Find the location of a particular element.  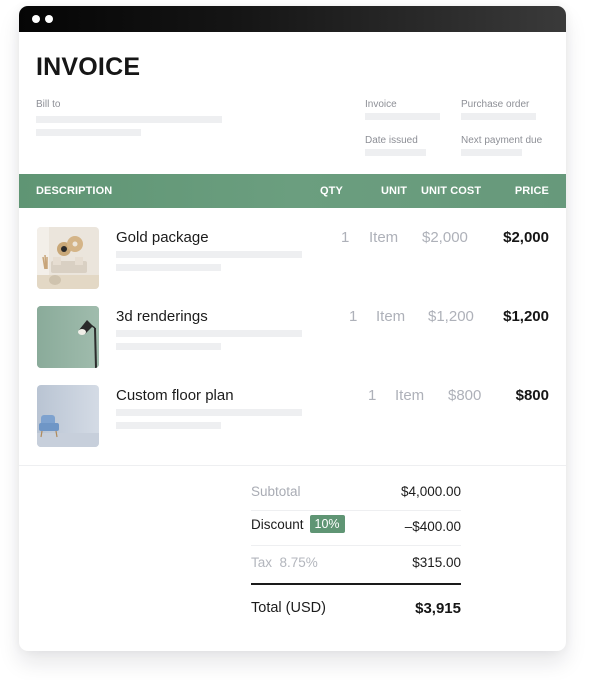

purchase-order-placeholder is located at coordinates (498, 116).